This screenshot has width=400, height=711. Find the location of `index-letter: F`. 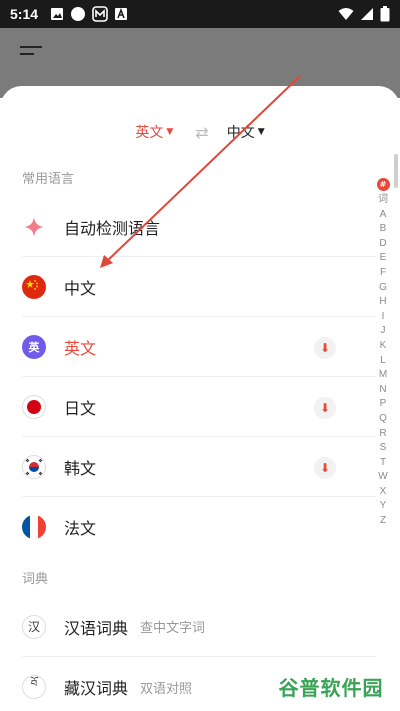

index-letter: F is located at coordinates (383, 273).